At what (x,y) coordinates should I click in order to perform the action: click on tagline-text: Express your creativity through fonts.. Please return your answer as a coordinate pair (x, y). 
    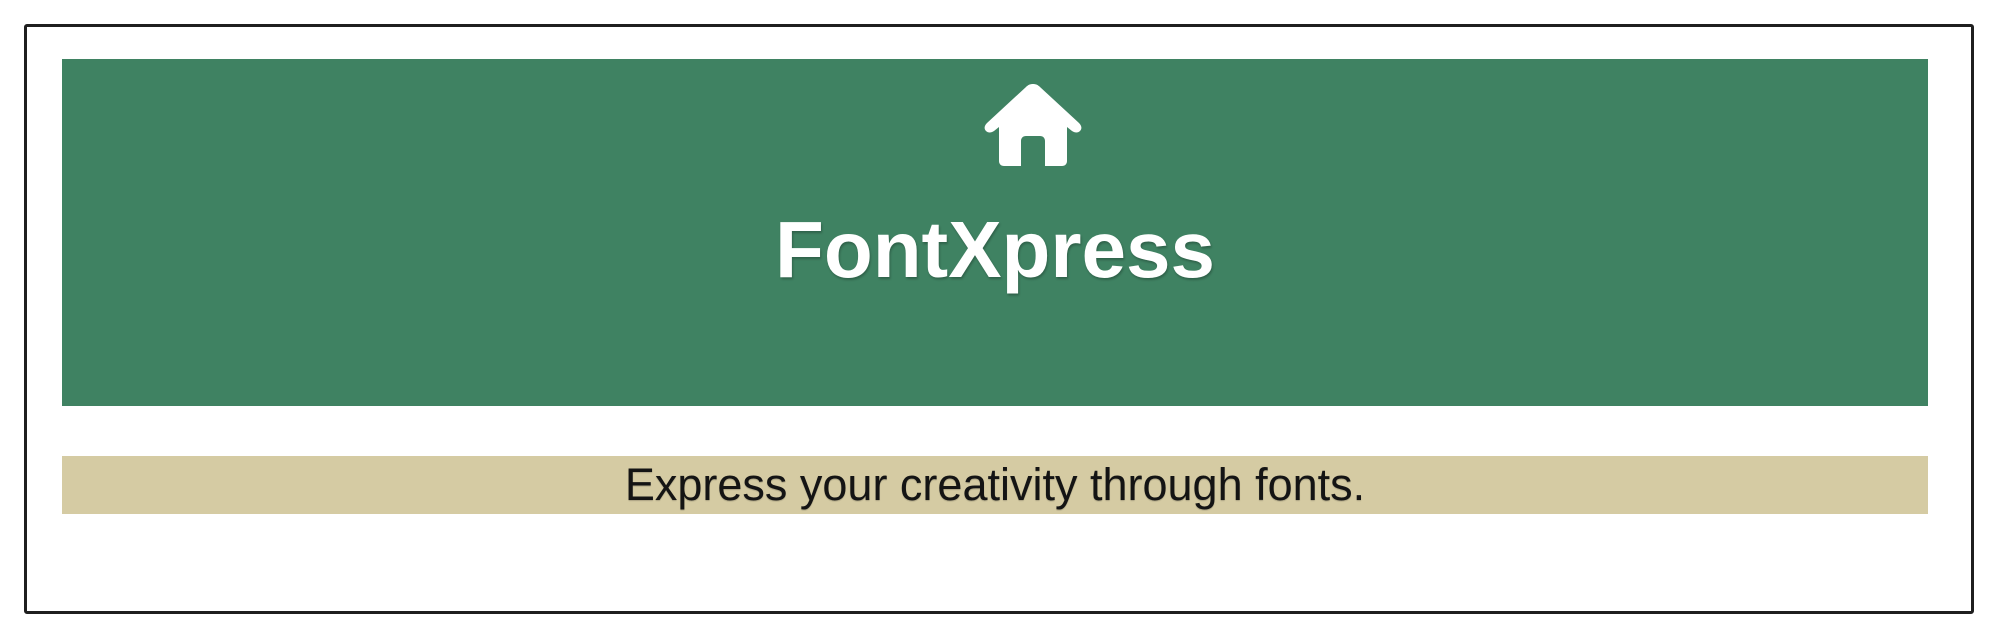
    Looking at the image, I should click on (995, 484).